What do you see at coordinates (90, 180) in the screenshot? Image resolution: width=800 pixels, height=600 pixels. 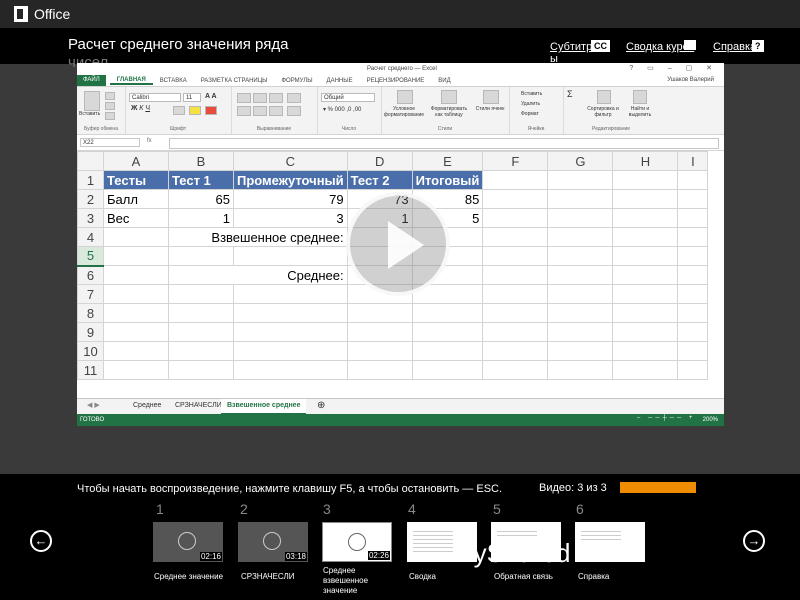 I see `row-header: 1` at bounding box center [90, 180].